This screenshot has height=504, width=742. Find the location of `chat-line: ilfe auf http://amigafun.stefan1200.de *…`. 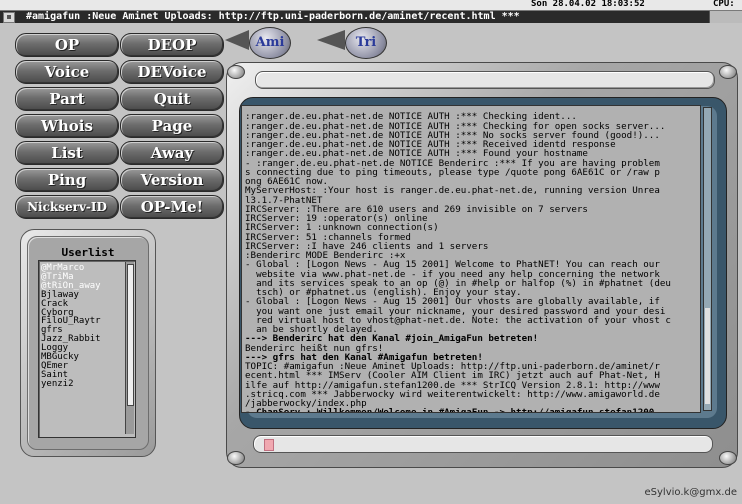

chat-line: ilfe auf http://amigafun.stefan1200.de *… is located at coordinates (452, 385).